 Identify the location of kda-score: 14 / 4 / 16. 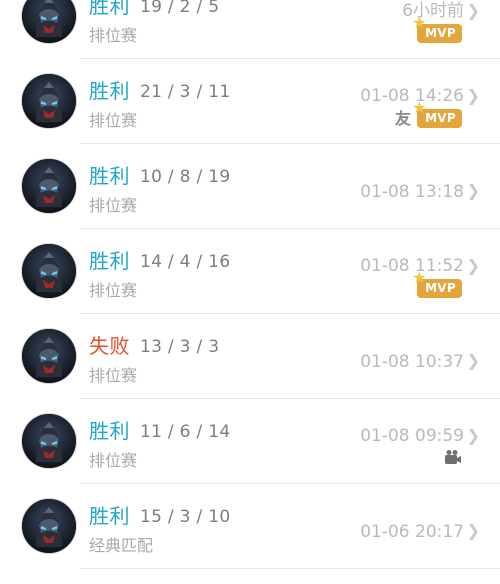
(185, 262).